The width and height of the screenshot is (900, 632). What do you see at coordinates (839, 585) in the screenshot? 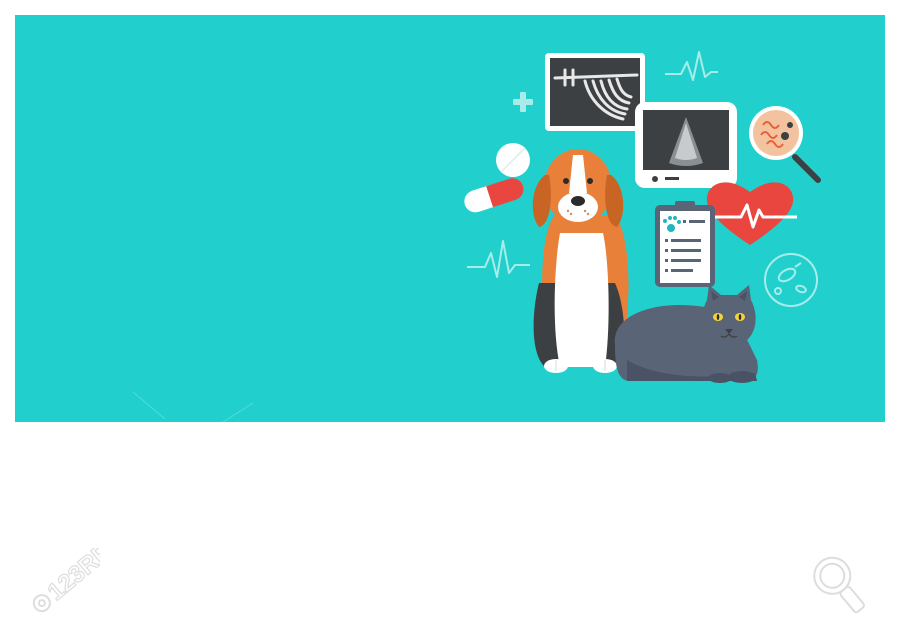
I see `watermark-search-icon` at bounding box center [839, 585].